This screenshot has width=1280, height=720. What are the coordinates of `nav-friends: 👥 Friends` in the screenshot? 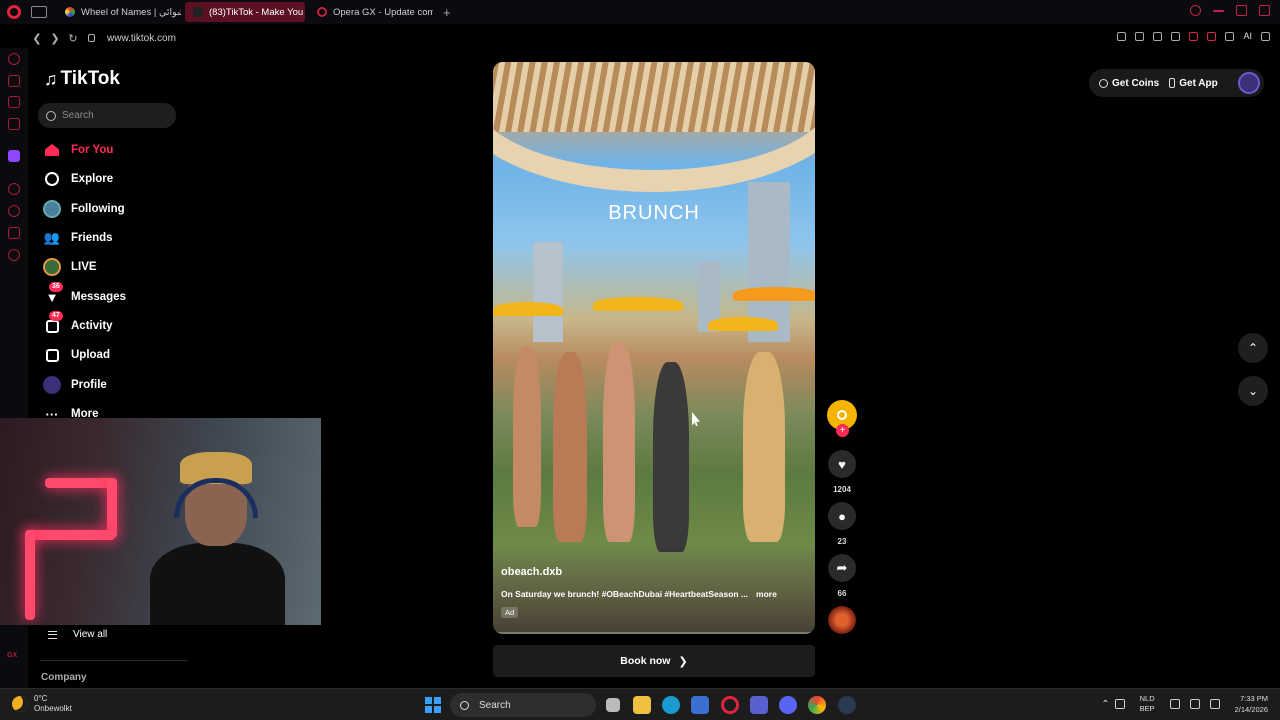 It's located at (78, 238).